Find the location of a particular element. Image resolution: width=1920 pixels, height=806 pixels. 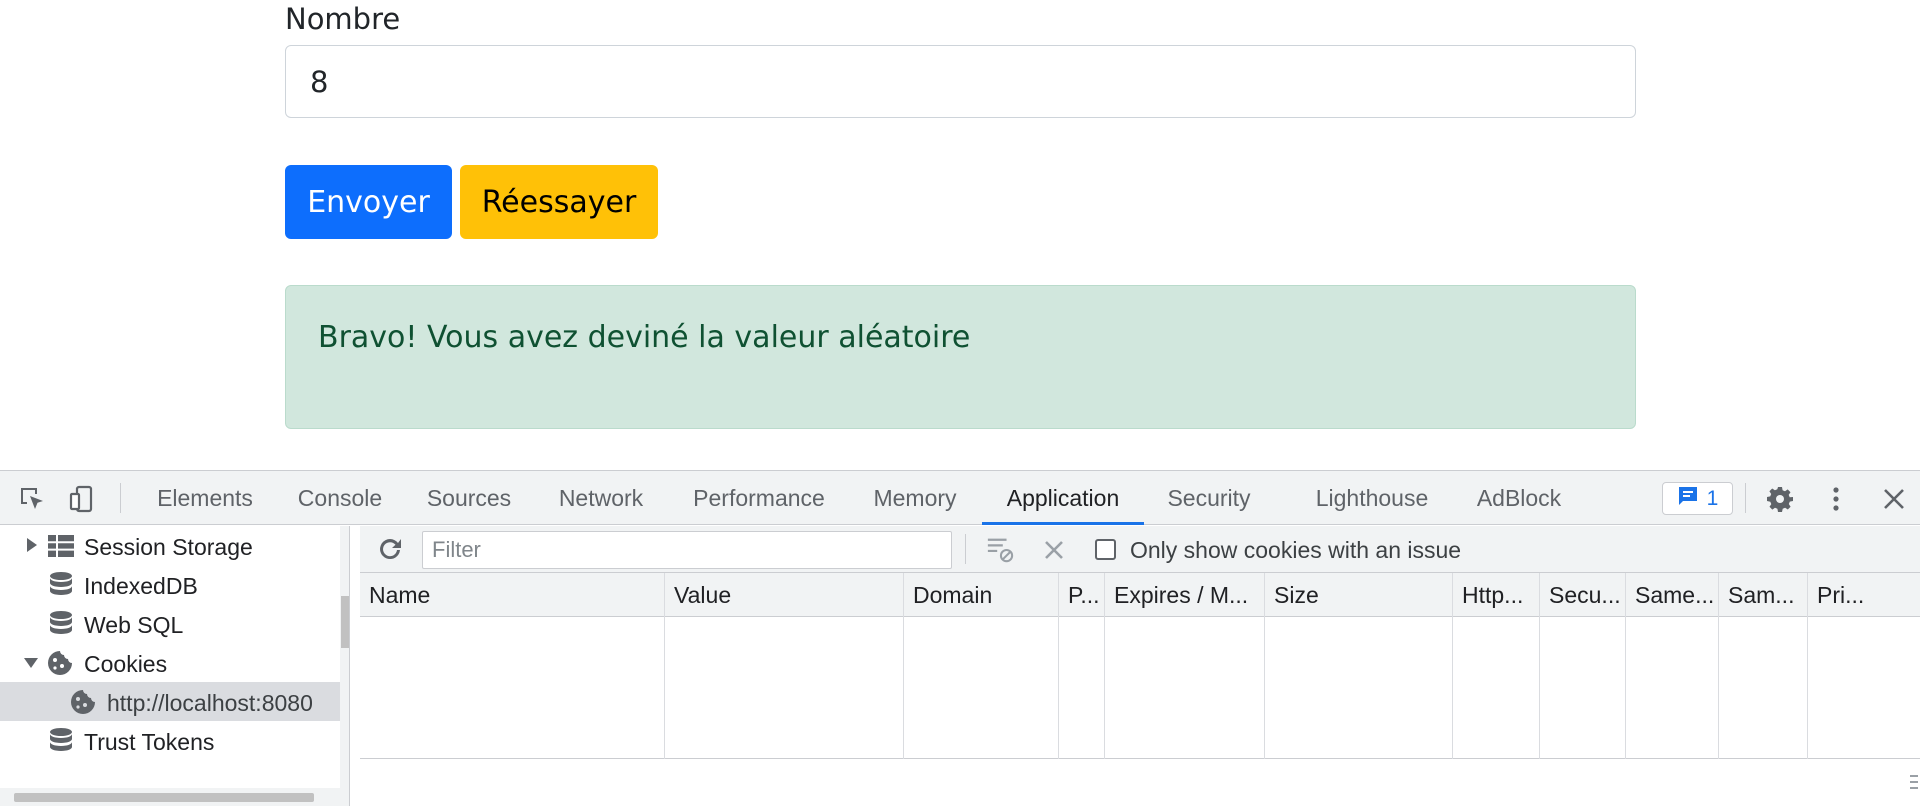

only-issues-label: Only show cookies with an issue is located at coordinates (1296, 550).